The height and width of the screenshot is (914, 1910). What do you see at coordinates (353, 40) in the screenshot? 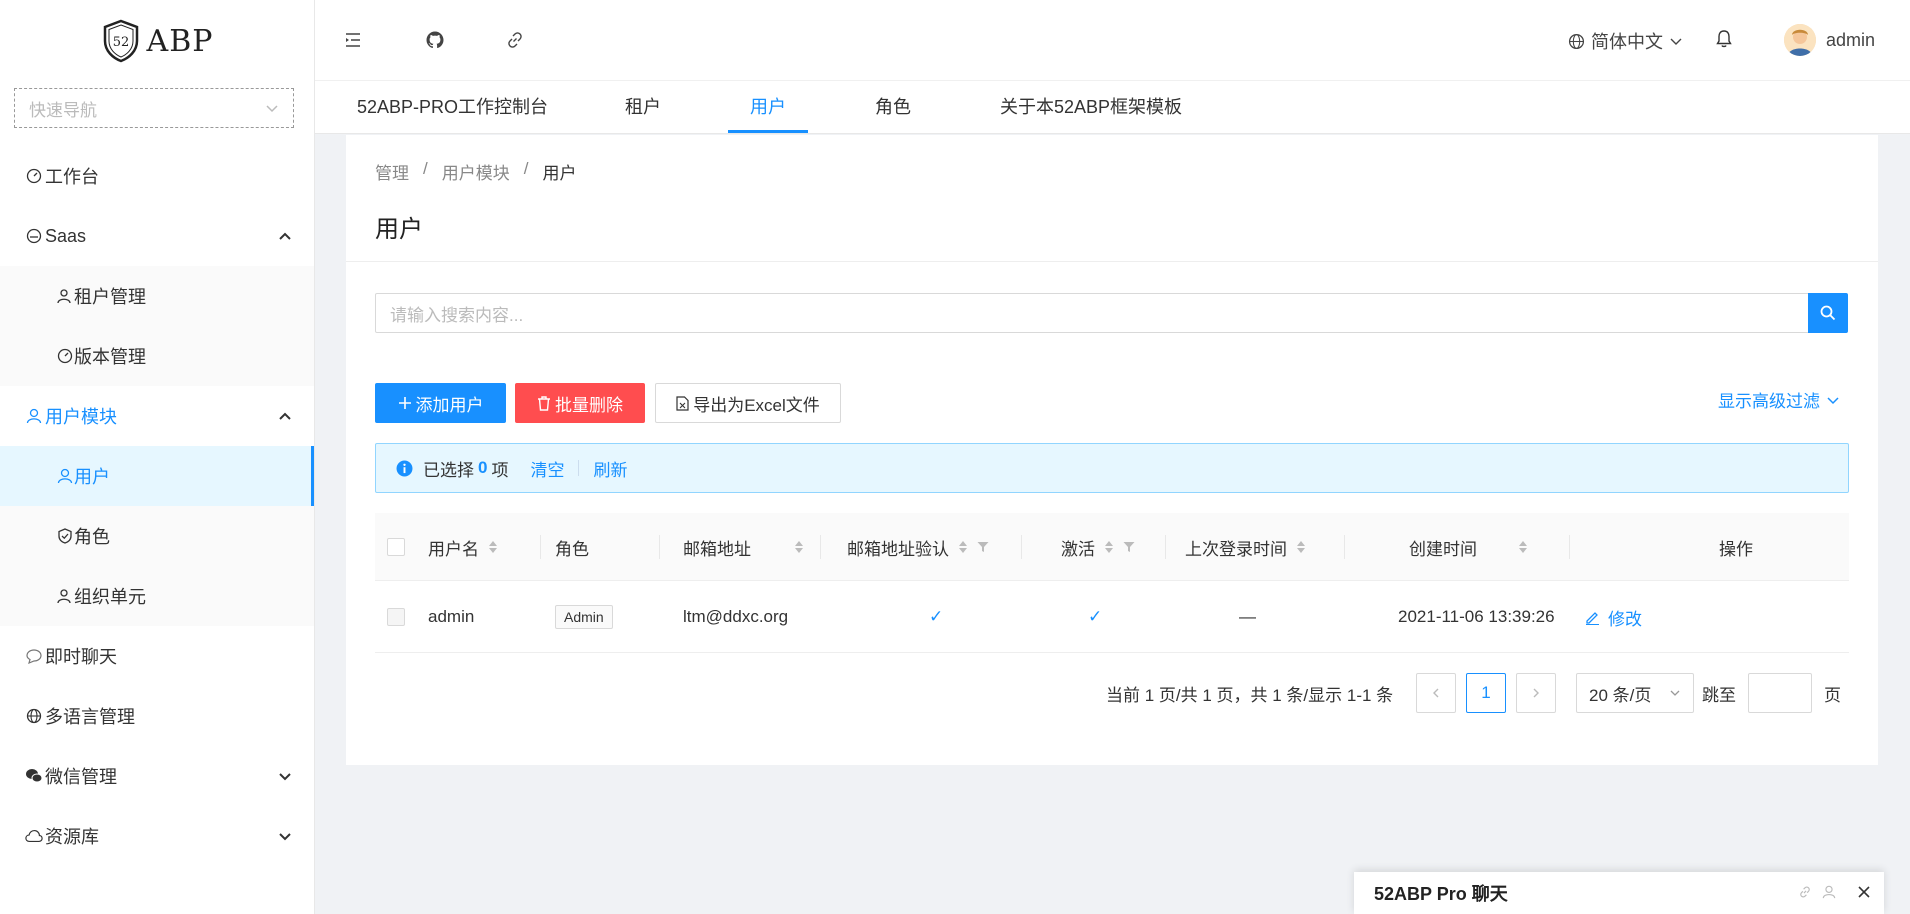
I see `menu-fold-icon` at bounding box center [353, 40].